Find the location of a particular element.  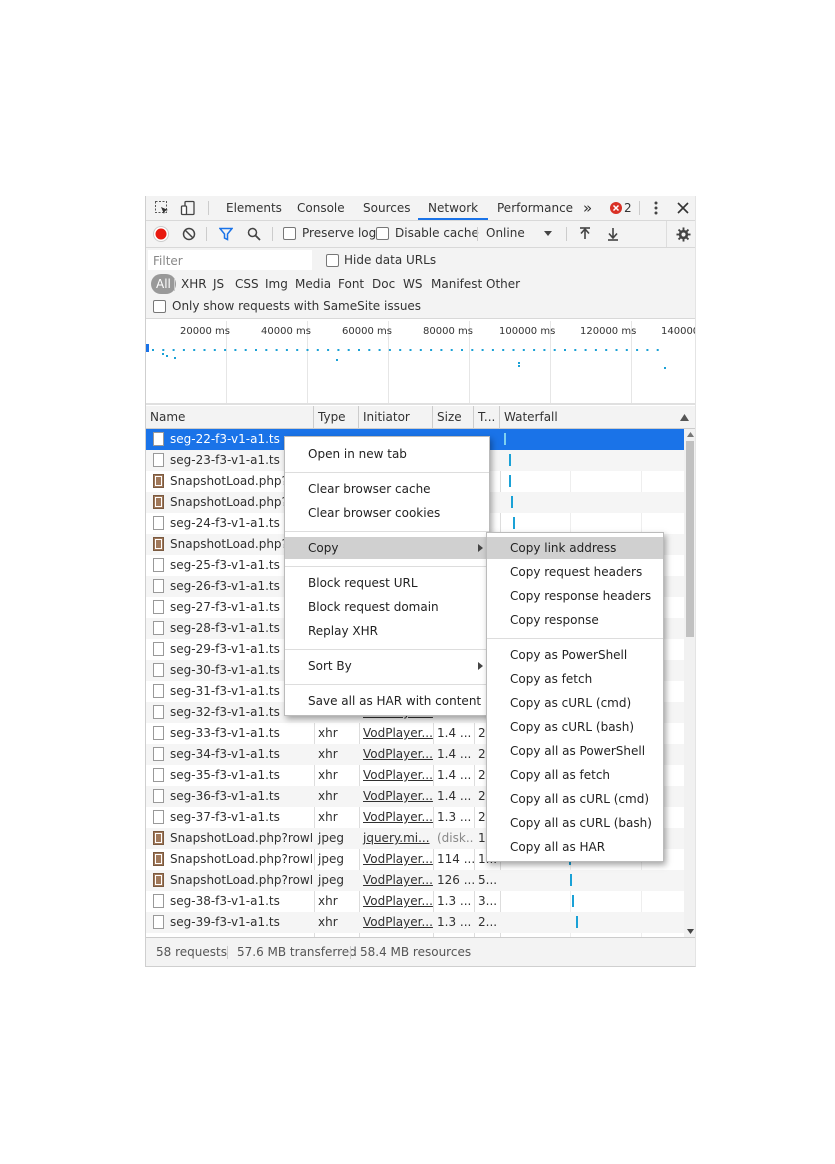

menu-item-block-request-url: Block request URL is located at coordinates (387, 583).